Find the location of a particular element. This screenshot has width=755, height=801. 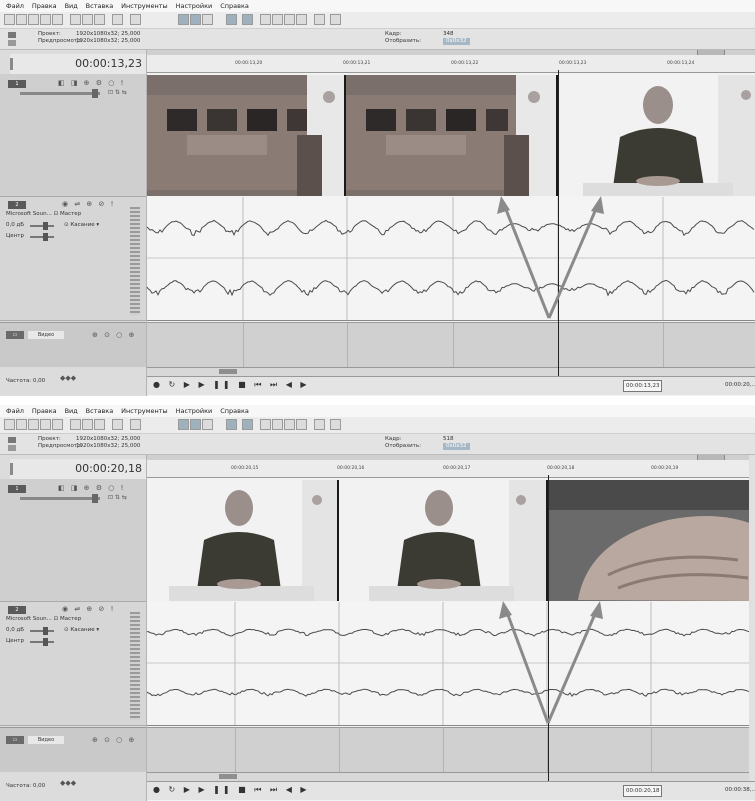

transport-timecode: 00:00:13,23 is located at coordinates (643, 386).